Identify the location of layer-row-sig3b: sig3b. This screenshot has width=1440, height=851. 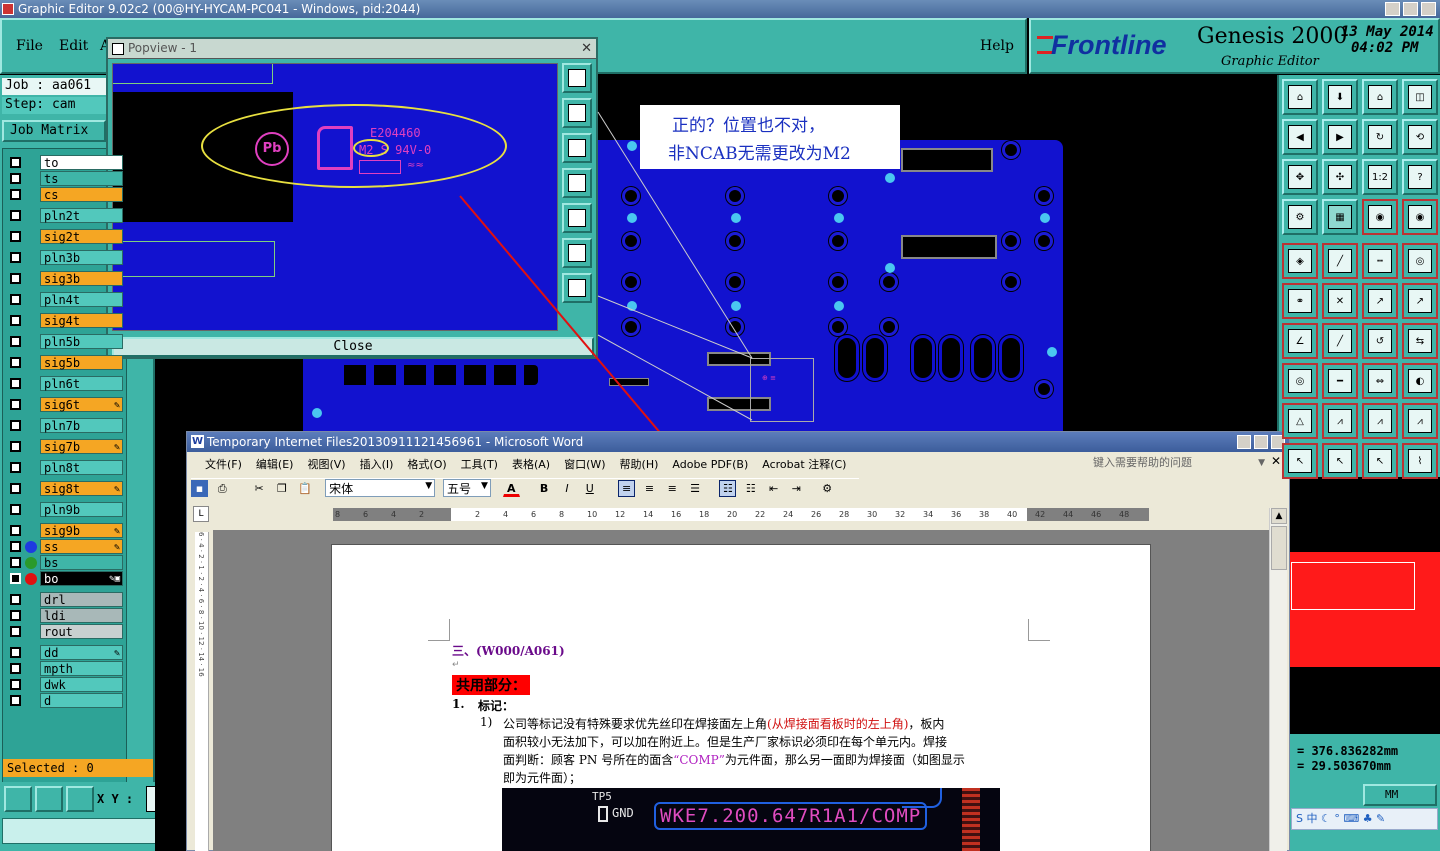
(66, 278).